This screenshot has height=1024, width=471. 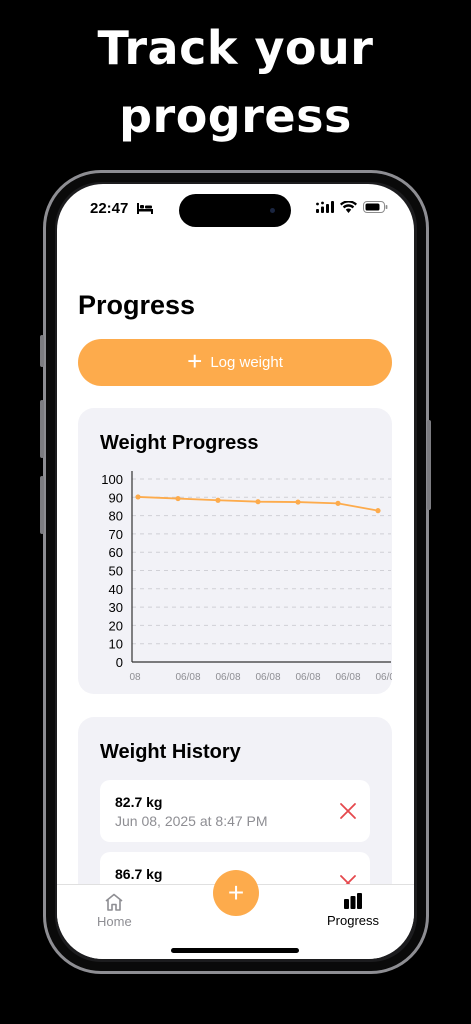 What do you see at coordinates (116, 571) in the screenshot?
I see `y-tick-label: 50` at bounding box center [116, 571].